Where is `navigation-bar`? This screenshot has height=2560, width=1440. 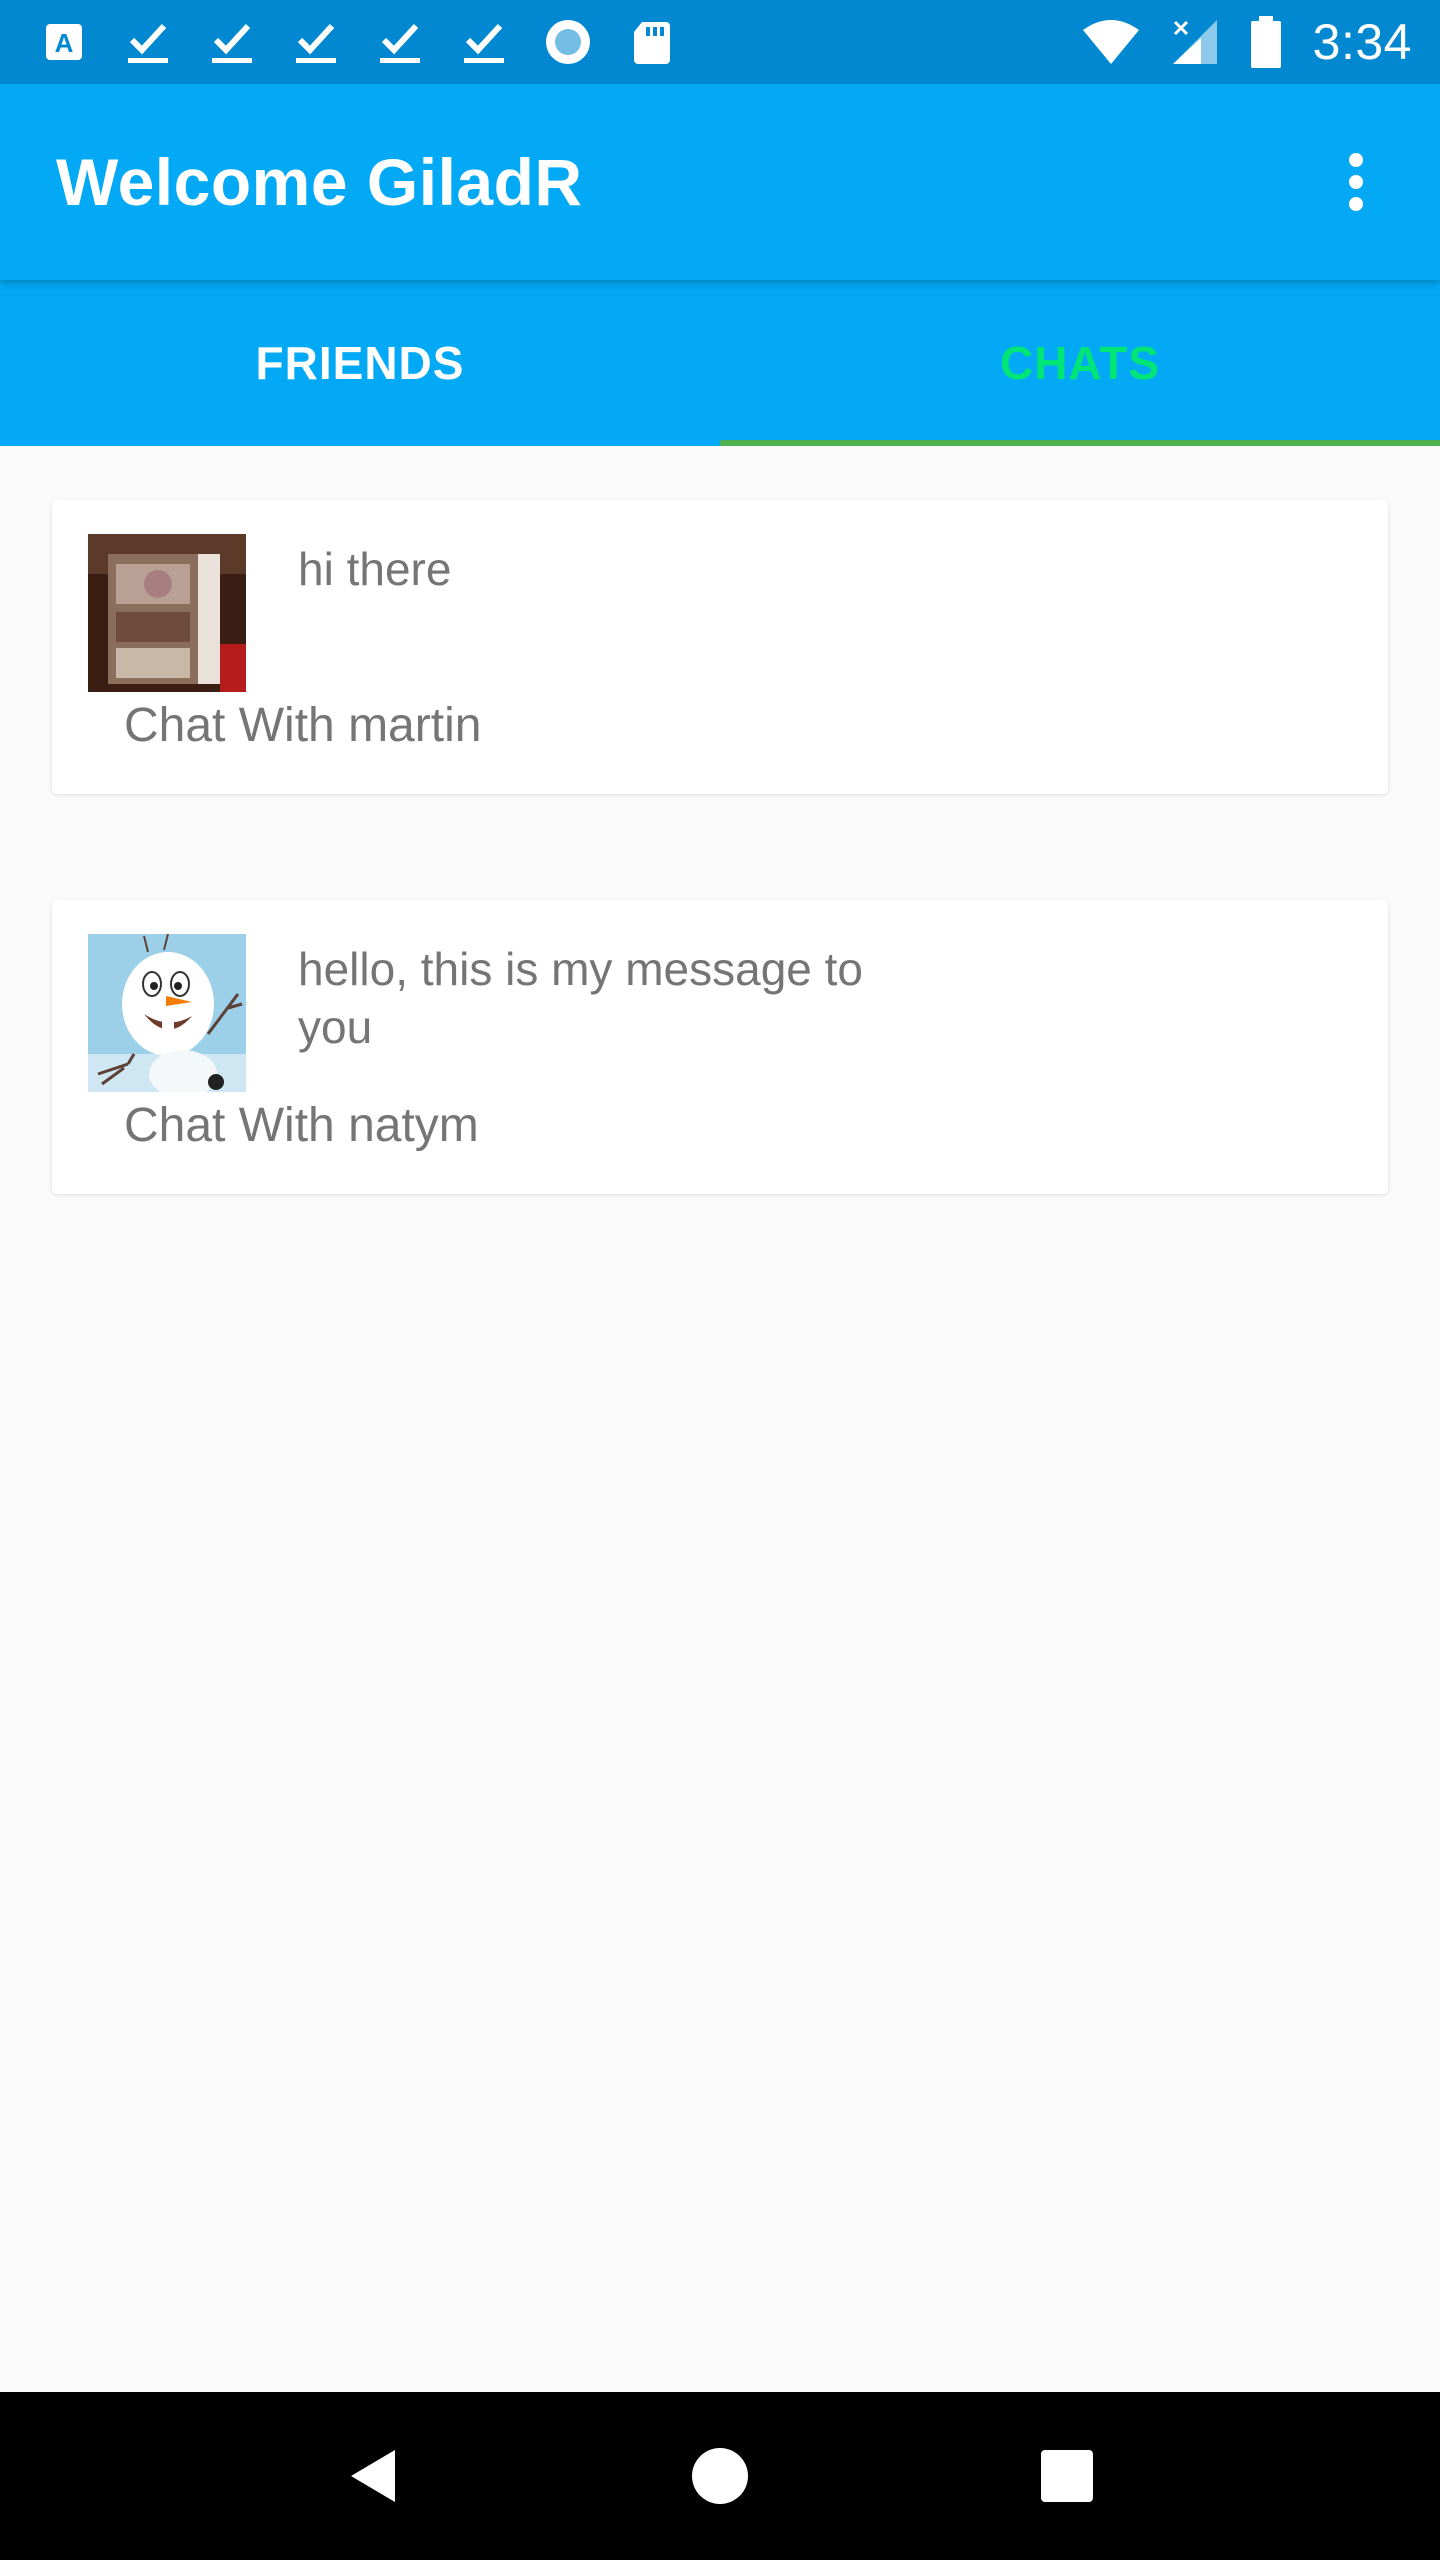 navigation-bar is located at coordinates (720, 2476).